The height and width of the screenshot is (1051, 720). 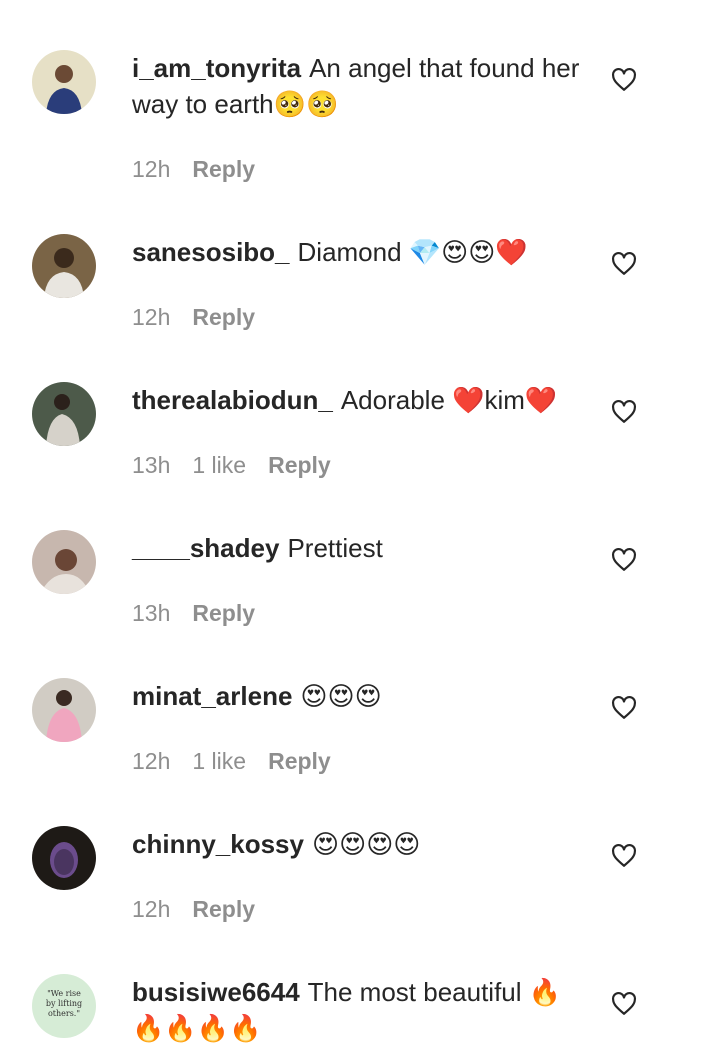 I want to click on comment-text-block: ____shadey Prettiest, so click(x=357, y=548).